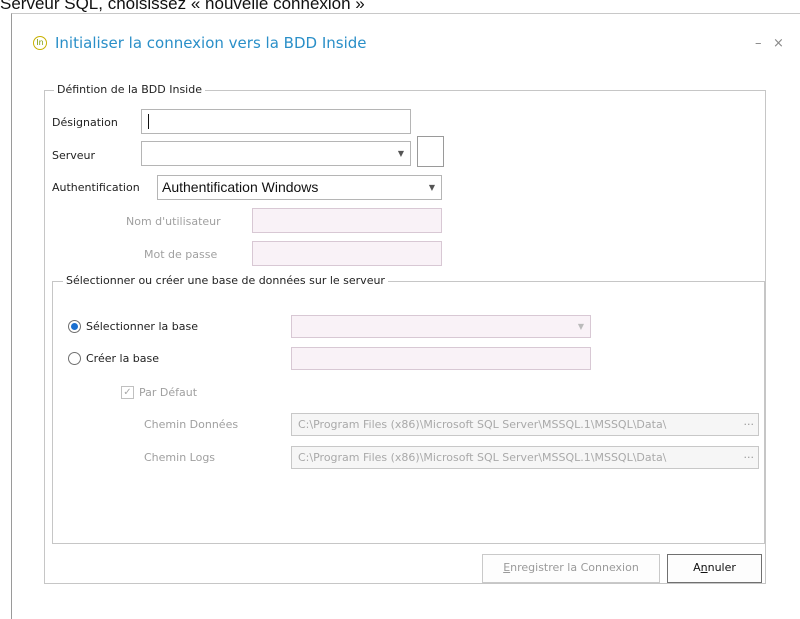 The height and width of the screenshot is (619, 800). Describe the element at coordinates (122, 358) in the screenshot. I see `create-base-label: Créer la base` at that location.